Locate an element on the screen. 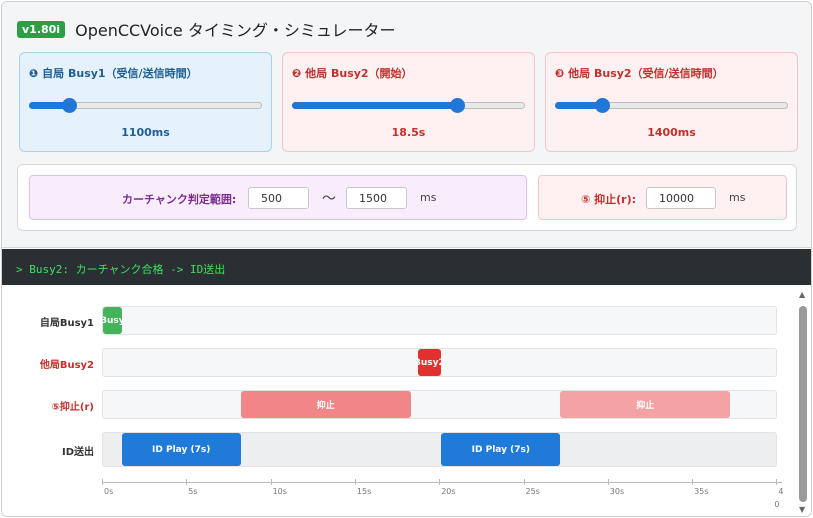  suppress-box: ⑤ 抑止(r): ms is located at coordinates (662, 197).